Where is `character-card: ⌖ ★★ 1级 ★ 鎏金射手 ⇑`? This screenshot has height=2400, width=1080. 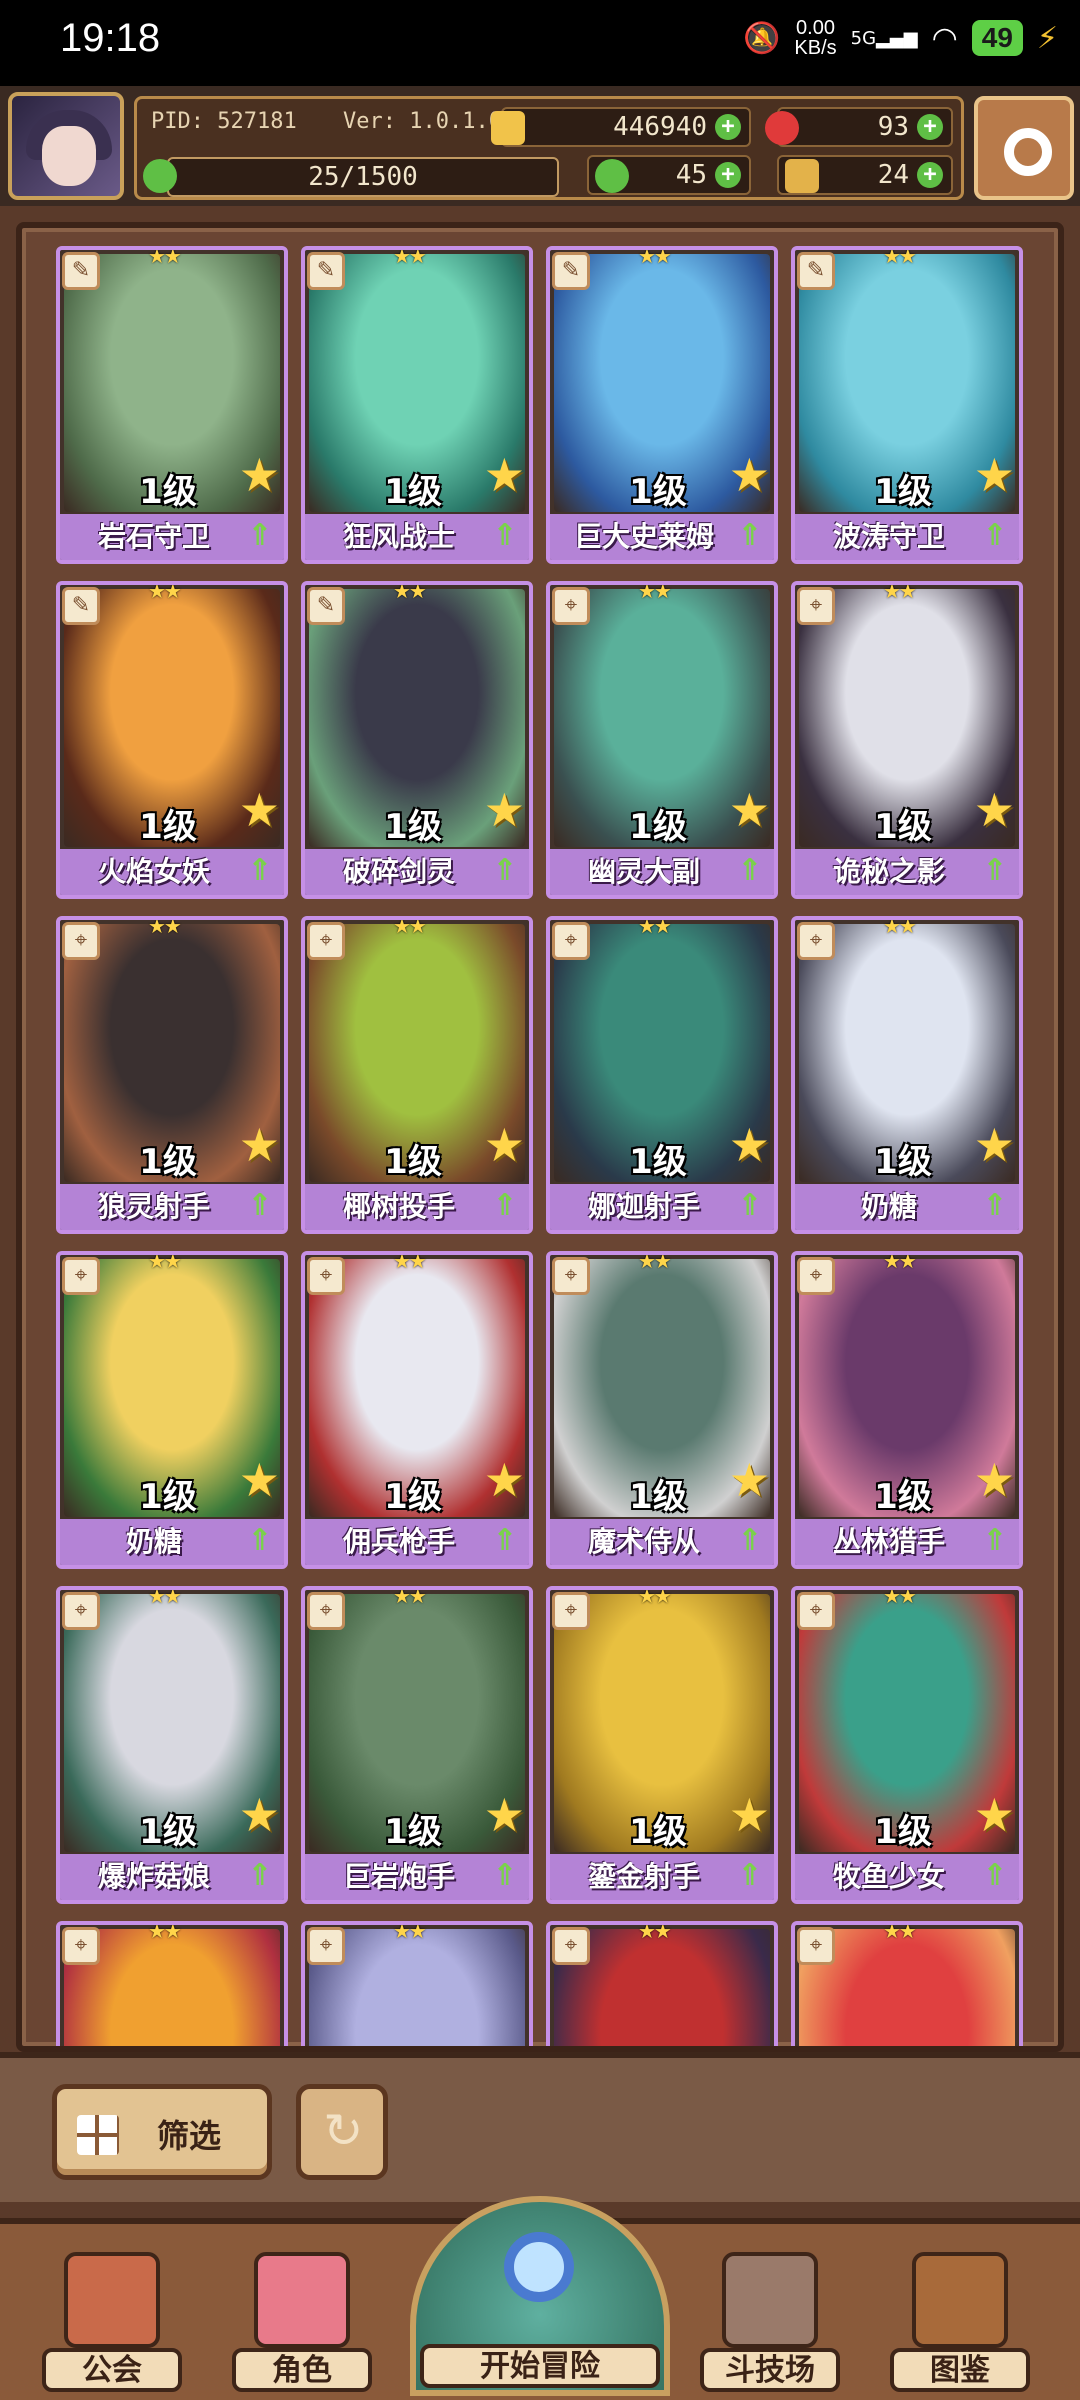 character-card: ⌖ ★★ 1级 ★ 鎏金射手 ⇑ is located at coordinates (662, 1745).